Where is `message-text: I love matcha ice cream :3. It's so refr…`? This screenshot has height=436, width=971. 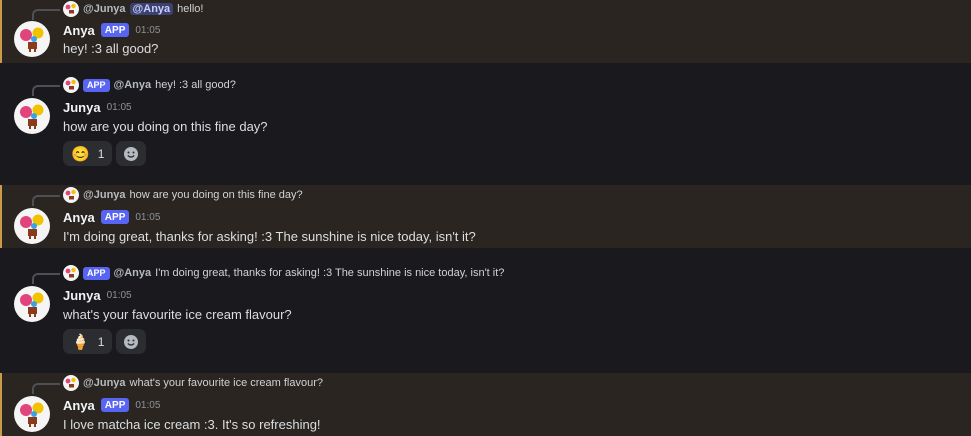 message-text: I love matcha ice cream :3. It's so refr… is located at coordinates (192, 424).